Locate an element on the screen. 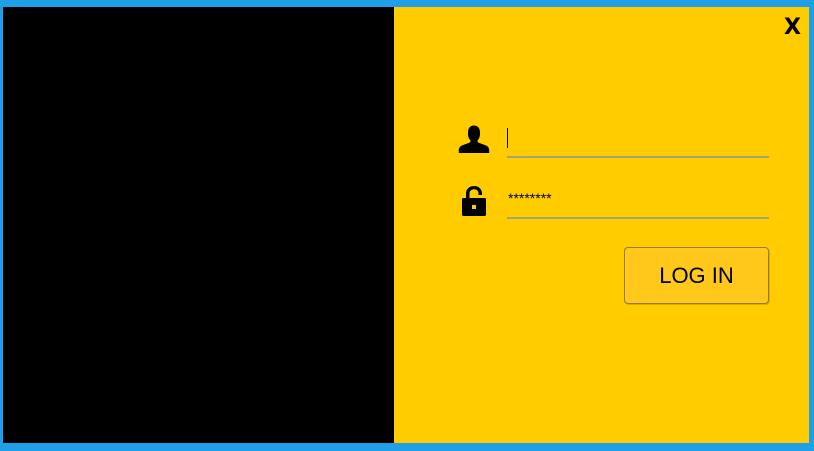 The image size is (814, 451). login-button: LOG IN is located at coordinates (696, 275).